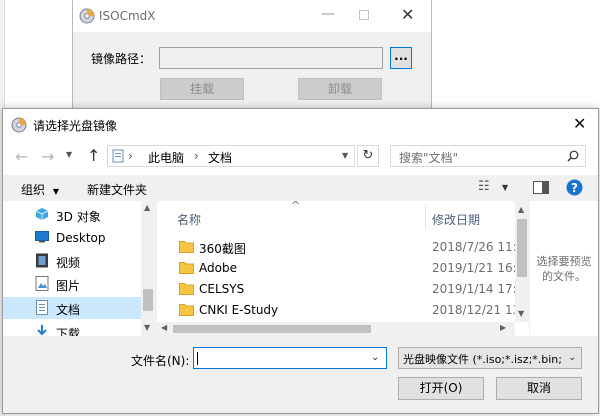  What do you see at coordinates (564, 261) in the screenshot?
I see `preview-text-line: 选择要预览` at bounding box center [564, 261].